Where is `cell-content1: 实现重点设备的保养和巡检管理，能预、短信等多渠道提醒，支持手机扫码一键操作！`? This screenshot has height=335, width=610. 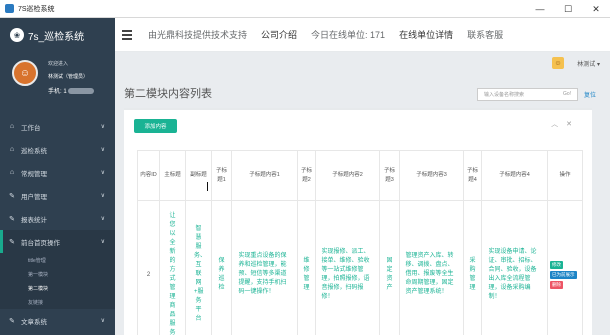 cell-content1: 实现重点设备的保养和巡检管理，能预、短信等多渠道提醒，支持手机扫码一键操作！ is located at coordinates (264, 267).